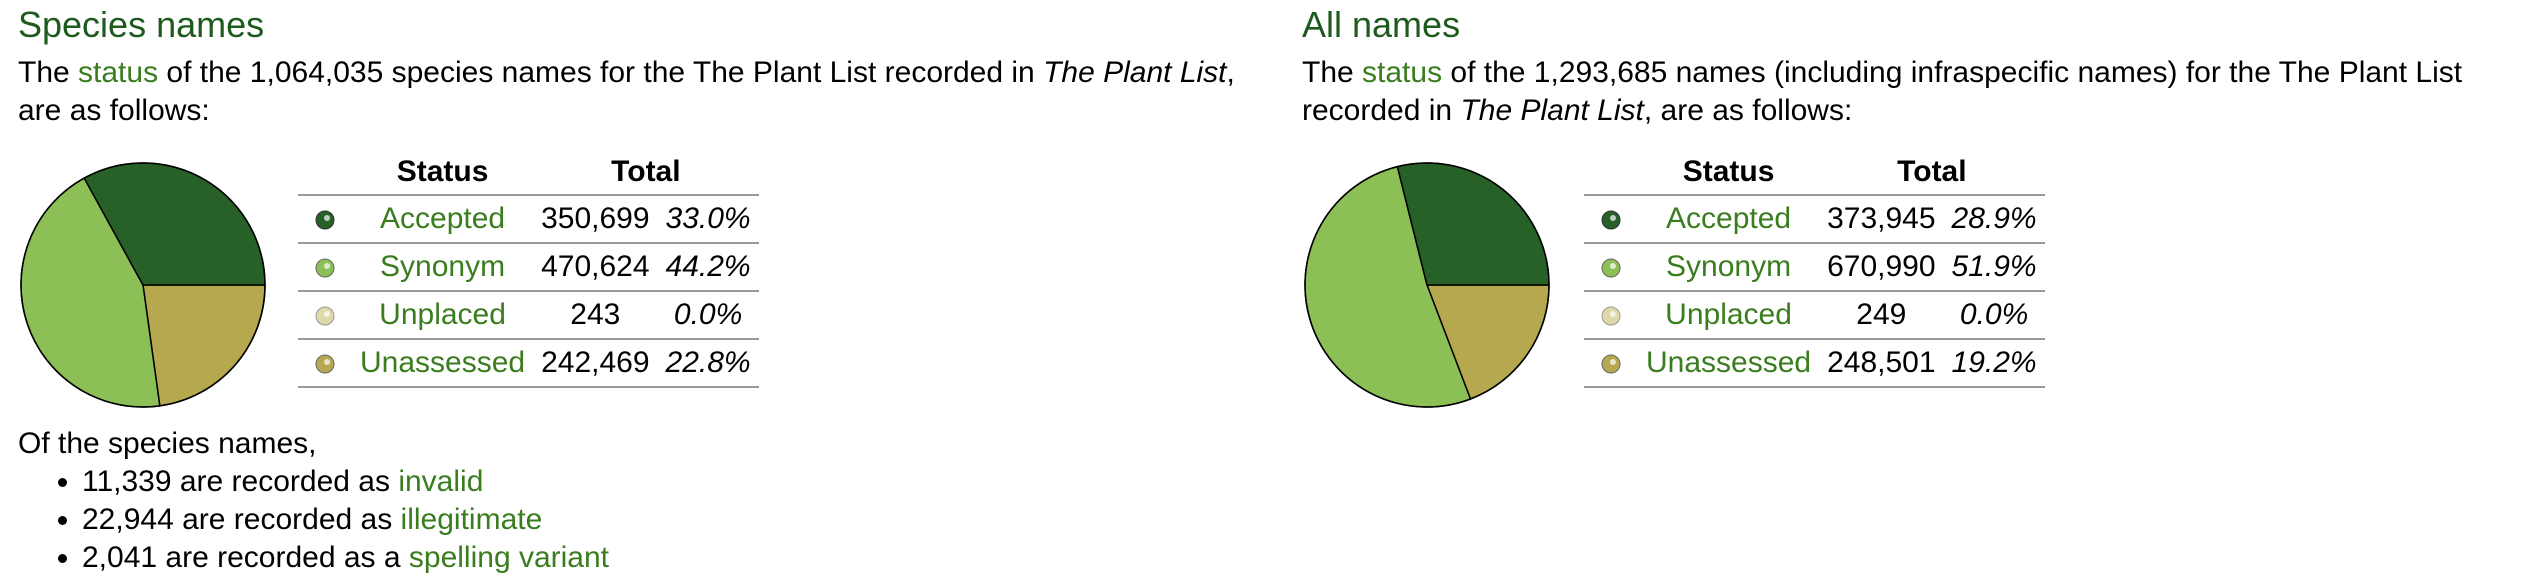 Image resolution: width=2547 pixels, height=588 pixels. I want to click on all-names-heading: All names, so click(1381, 24).